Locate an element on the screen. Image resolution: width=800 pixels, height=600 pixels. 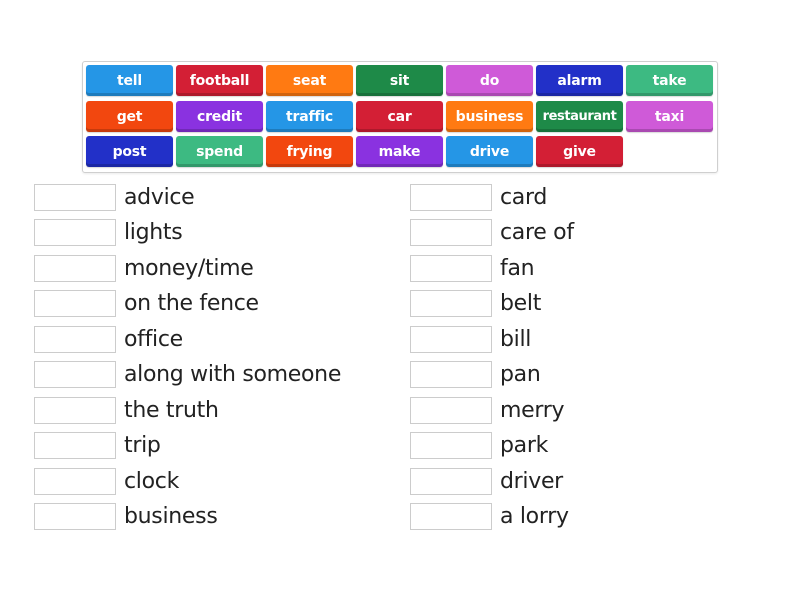
phrase-label: office is located at coordinates (153, 339).